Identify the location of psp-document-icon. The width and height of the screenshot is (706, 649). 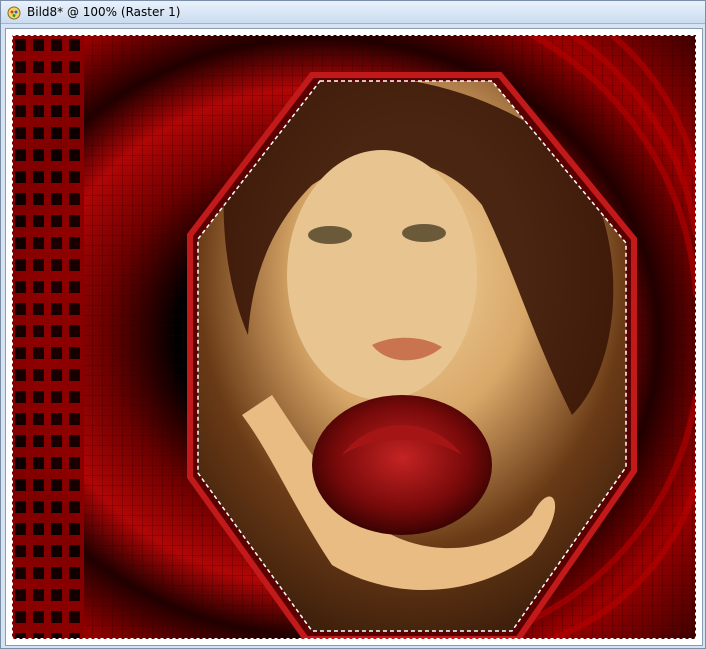
(14, 12).